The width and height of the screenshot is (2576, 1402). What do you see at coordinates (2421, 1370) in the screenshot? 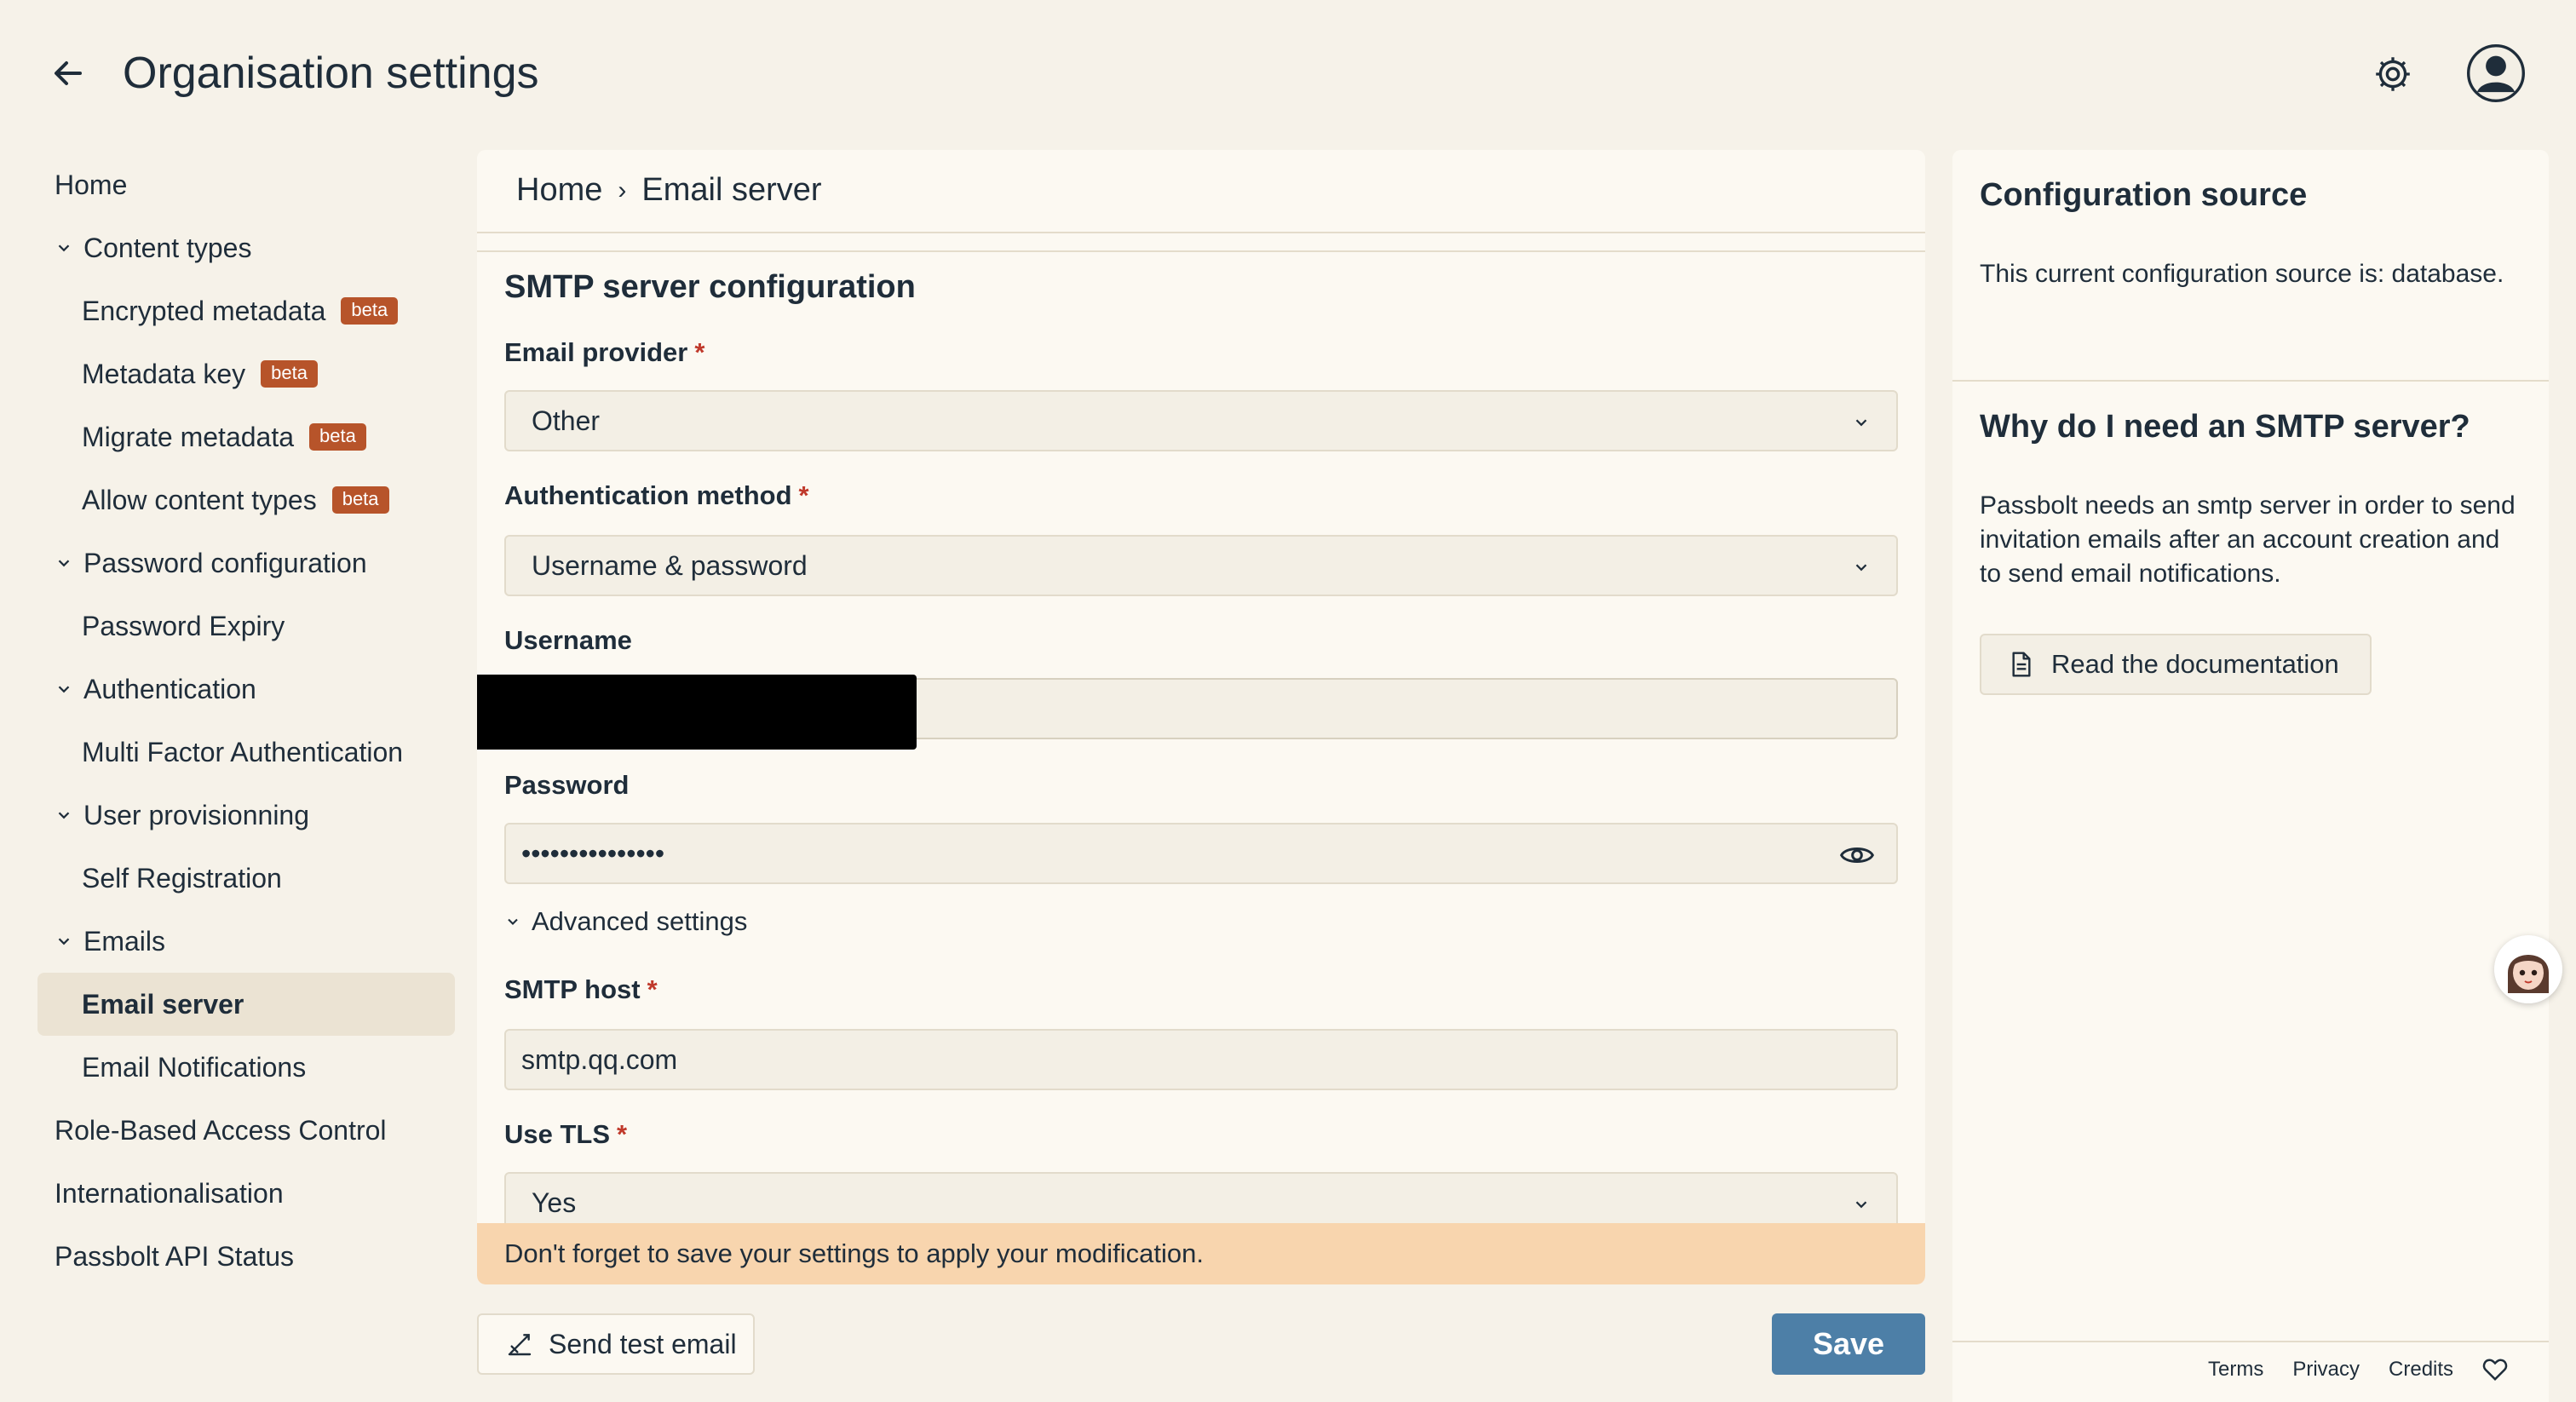
I see `credits-link: Credits` at bounding box center [2421, 1370].